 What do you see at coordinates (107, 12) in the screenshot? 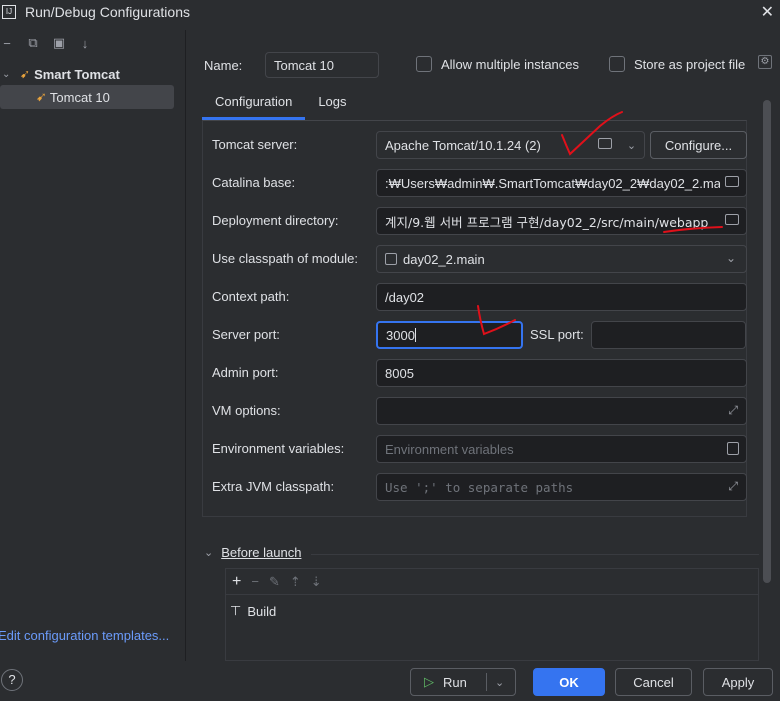
I see `window-title: Run/Debug Configurations` at bounding box center [107, 12].